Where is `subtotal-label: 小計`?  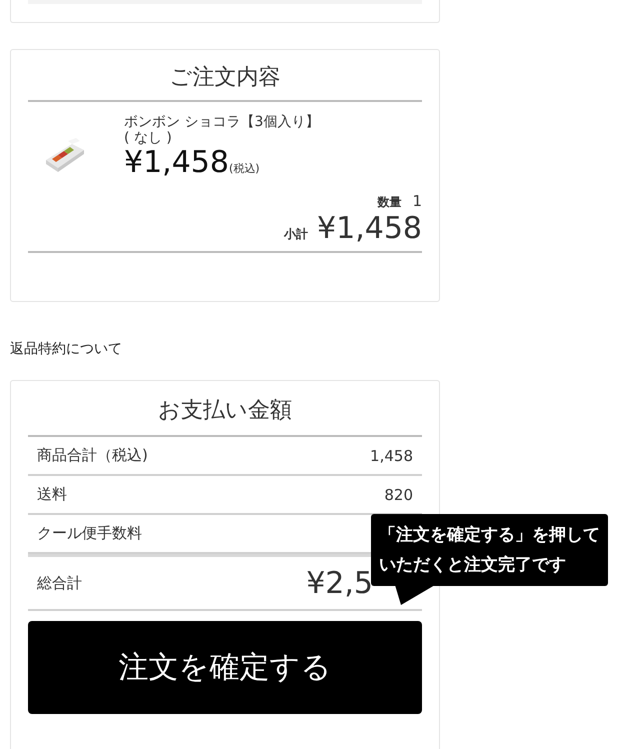 subtotal-label: 小計 is located at coordinates (296, 234).